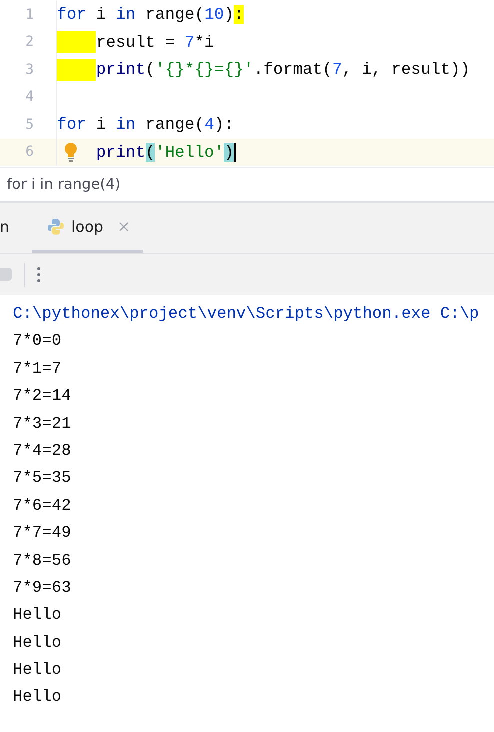 Image resolution: width=494 pixels, height=732 pixels. What do you see at coordinates (42, 506) in the screenshot?
I see `output-line: 7*6=42` at bounding box center [42, 506].